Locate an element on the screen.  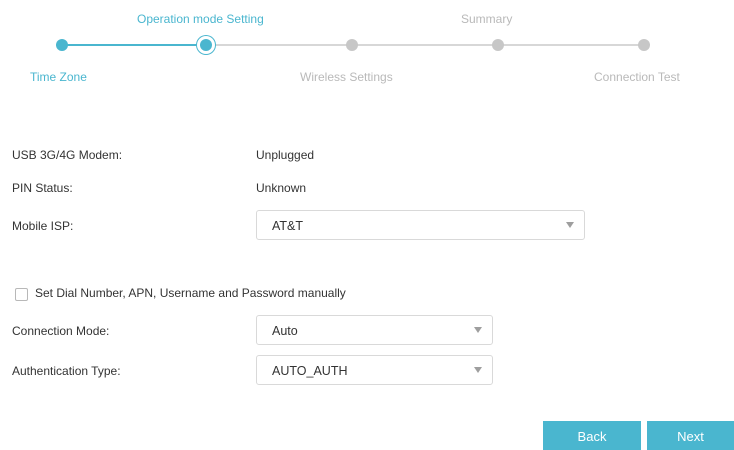
mobile-isp-selected-value: AT&T is located at coordinates (288, 226).